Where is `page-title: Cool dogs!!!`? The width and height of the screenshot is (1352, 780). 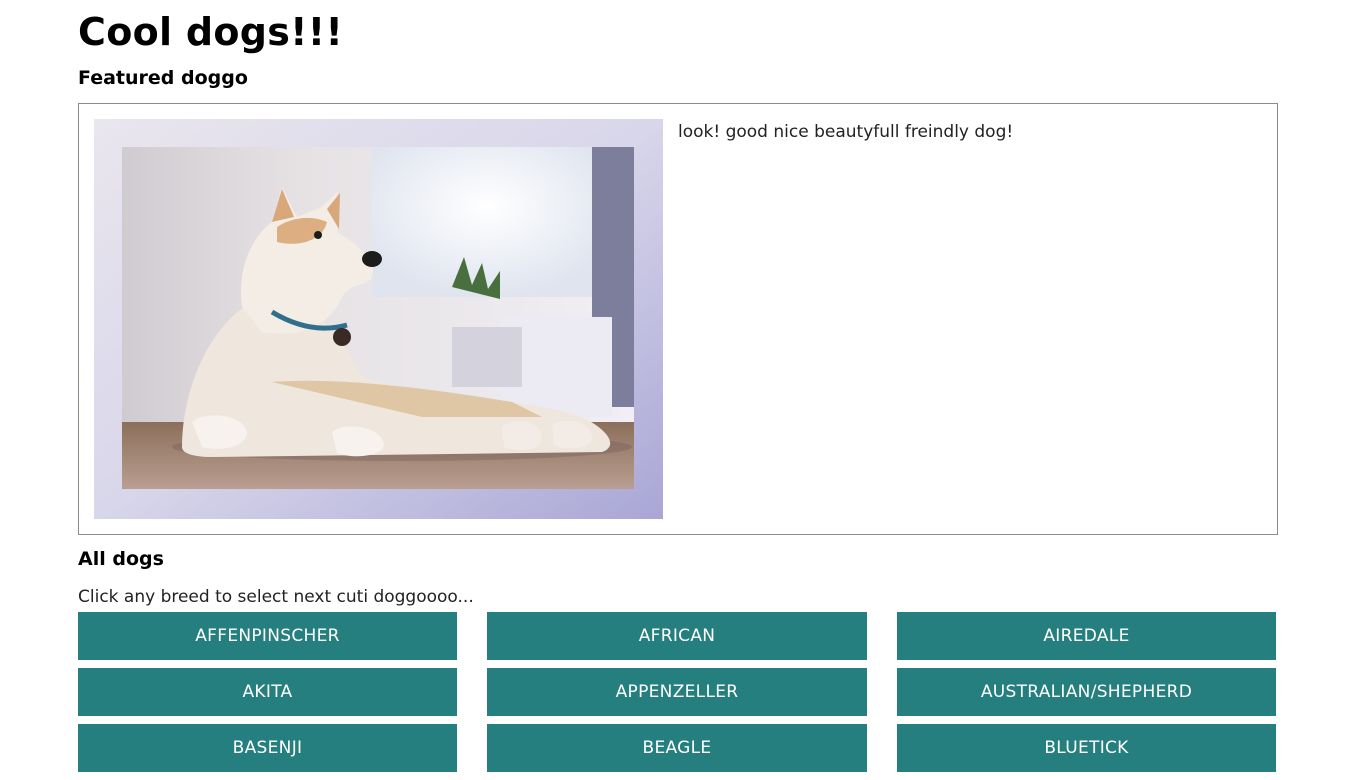
page-title: Cool dogs!!! is located at coordinates (211, 32).